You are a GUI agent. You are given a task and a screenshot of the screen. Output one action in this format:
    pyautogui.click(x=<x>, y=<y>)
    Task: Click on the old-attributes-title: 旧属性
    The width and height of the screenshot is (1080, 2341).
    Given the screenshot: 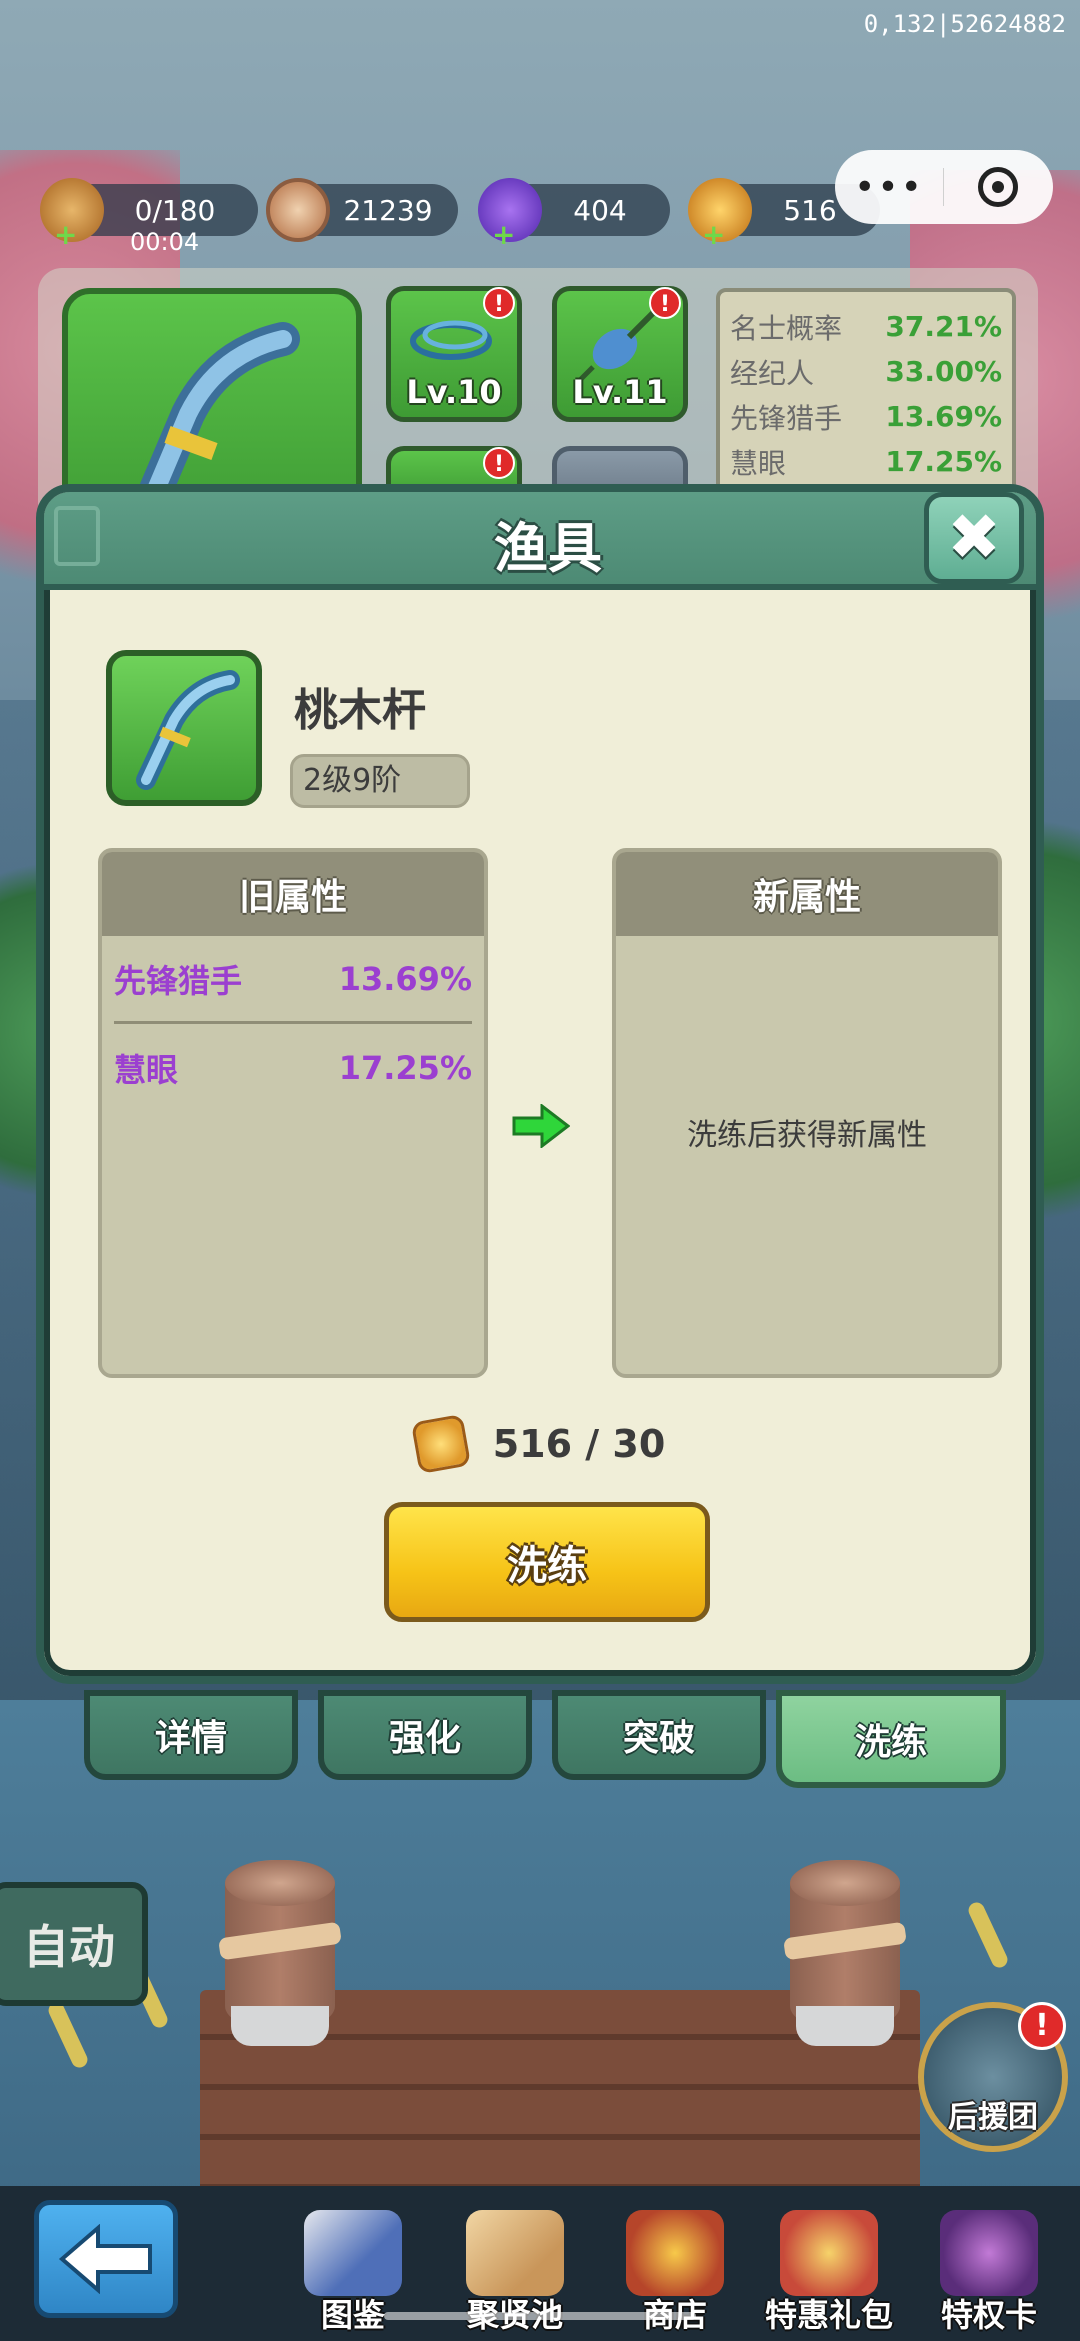 What is the action you would take?
    pyautogui.click(x=293, y=894)
    